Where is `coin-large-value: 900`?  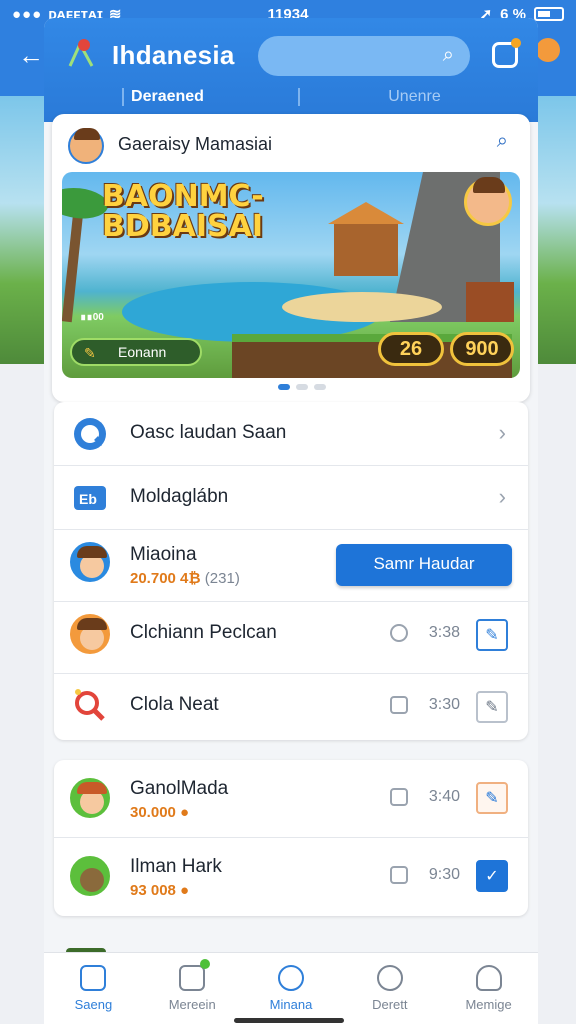 coin-large-value: 900 is located at coordinates (482, 349).